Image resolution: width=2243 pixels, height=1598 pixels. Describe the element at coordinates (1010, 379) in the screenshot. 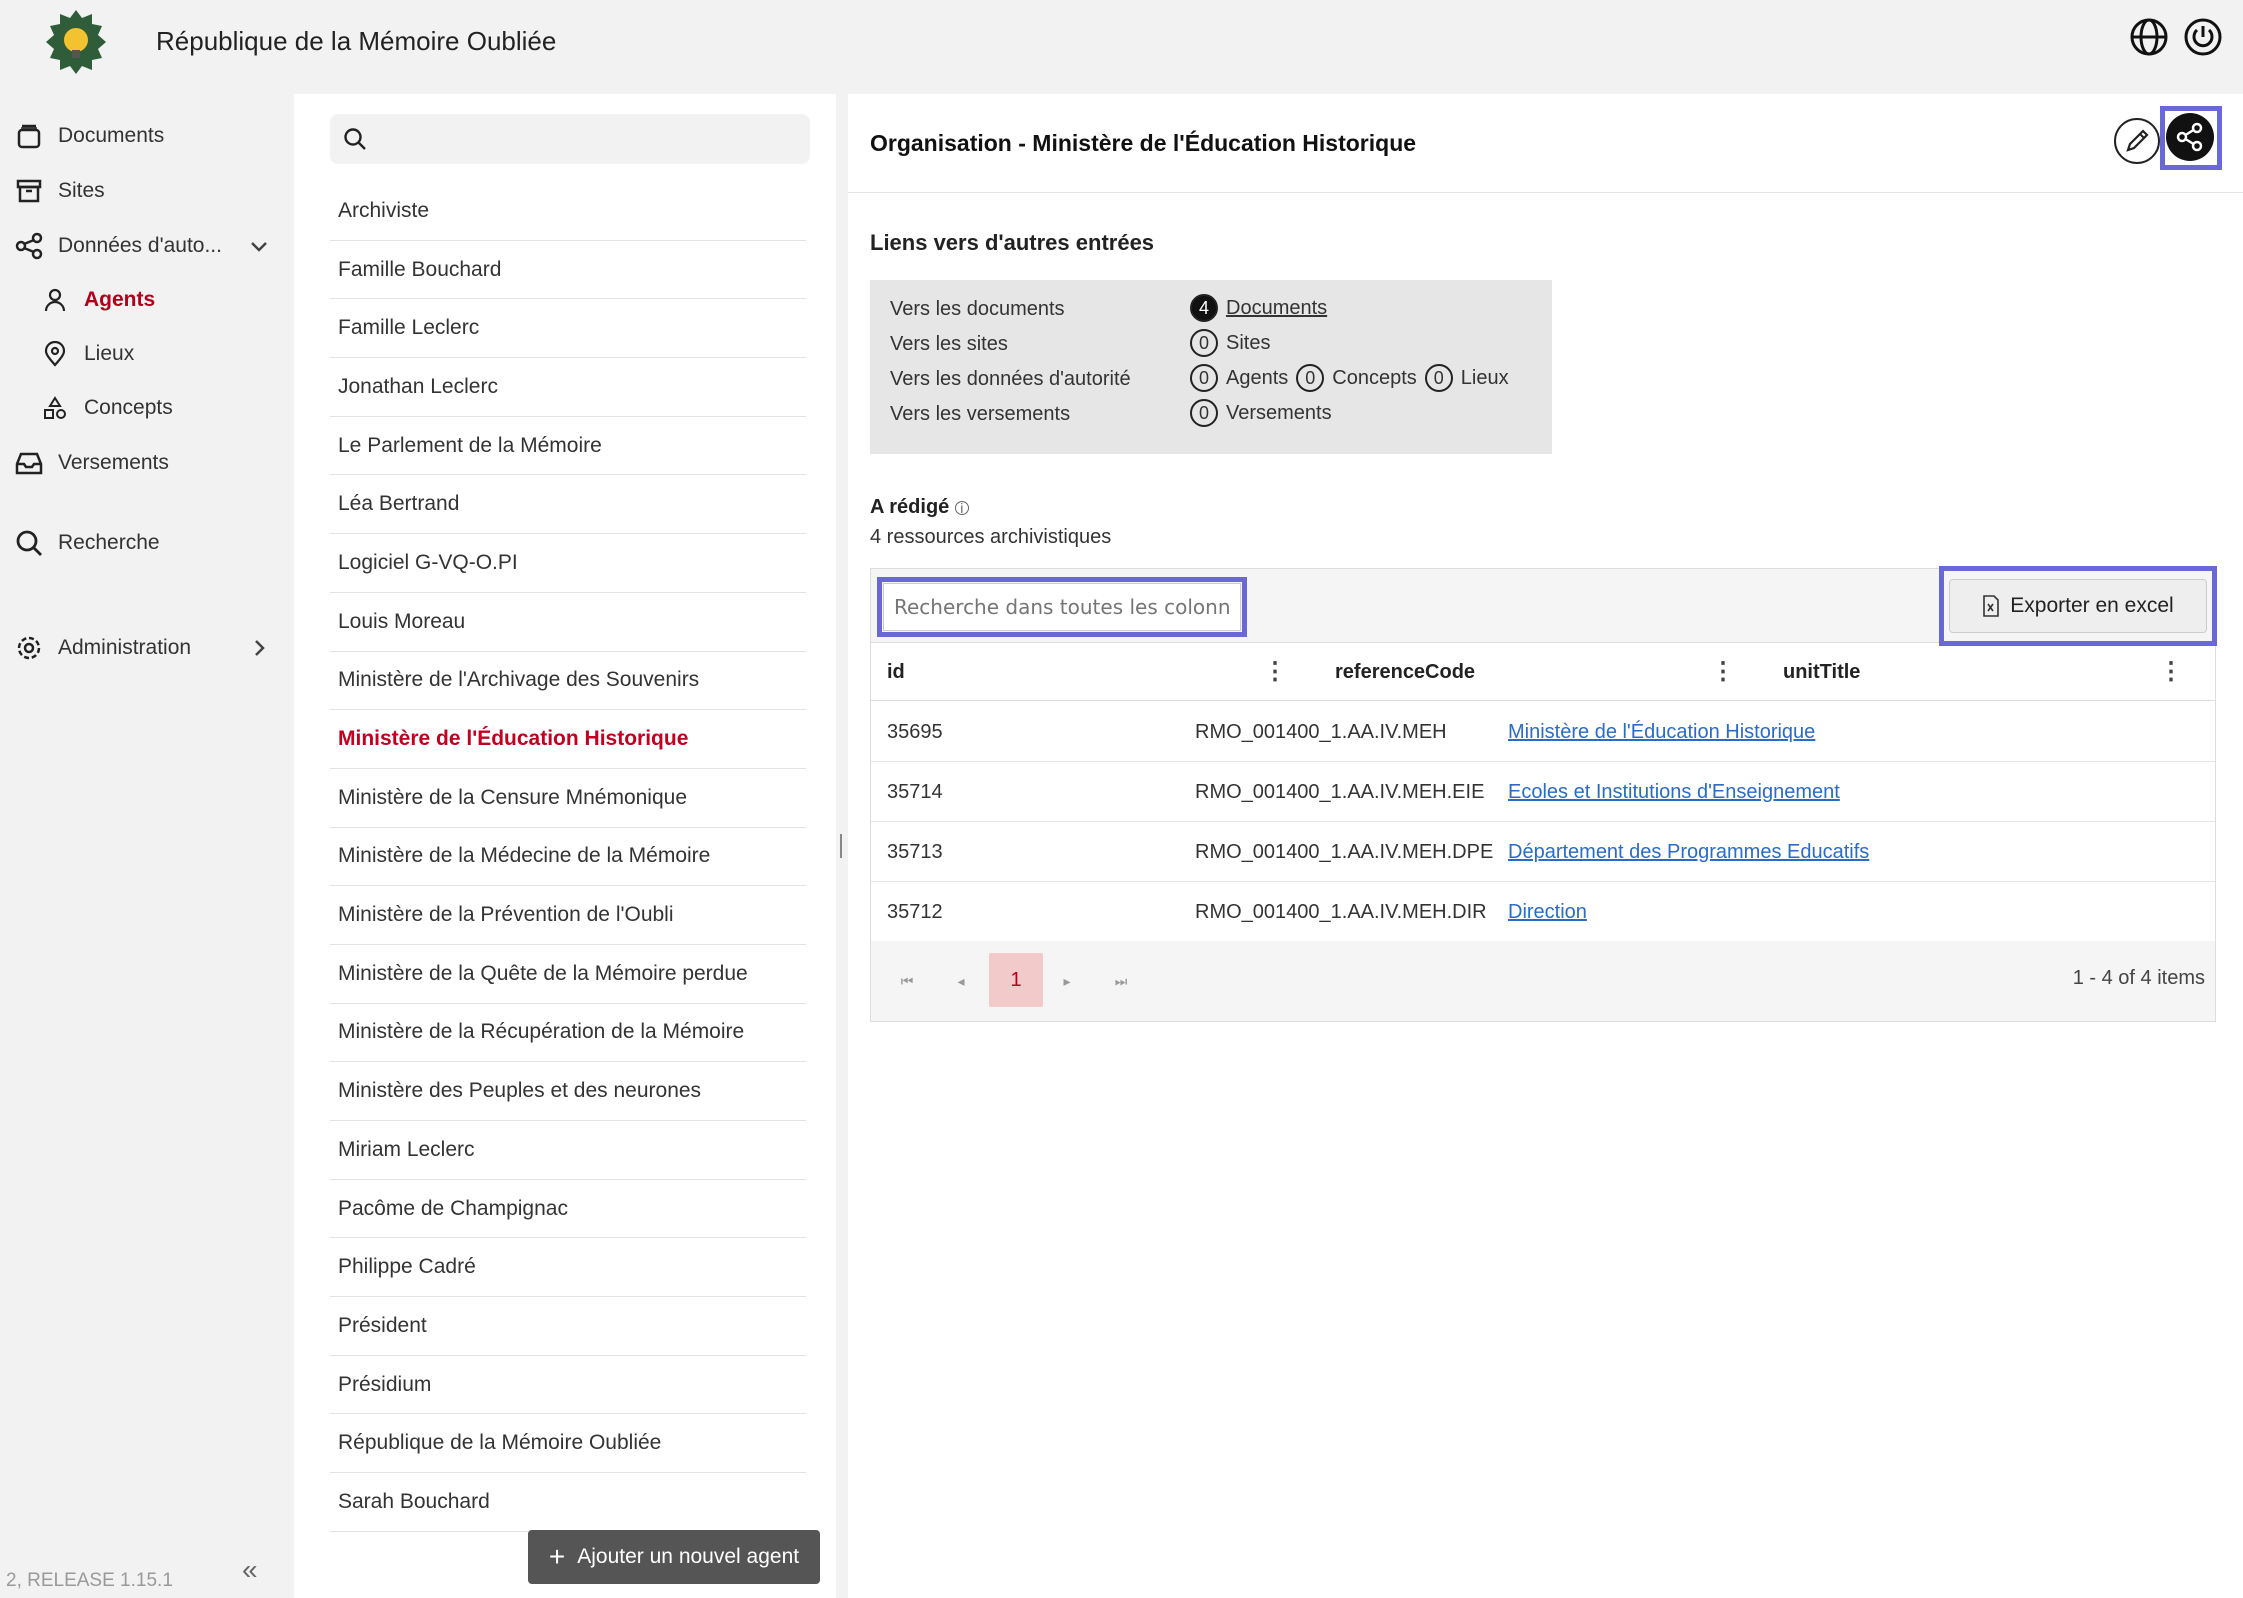

I see `link-row-authority: Vers les données d'autorité` at that location.